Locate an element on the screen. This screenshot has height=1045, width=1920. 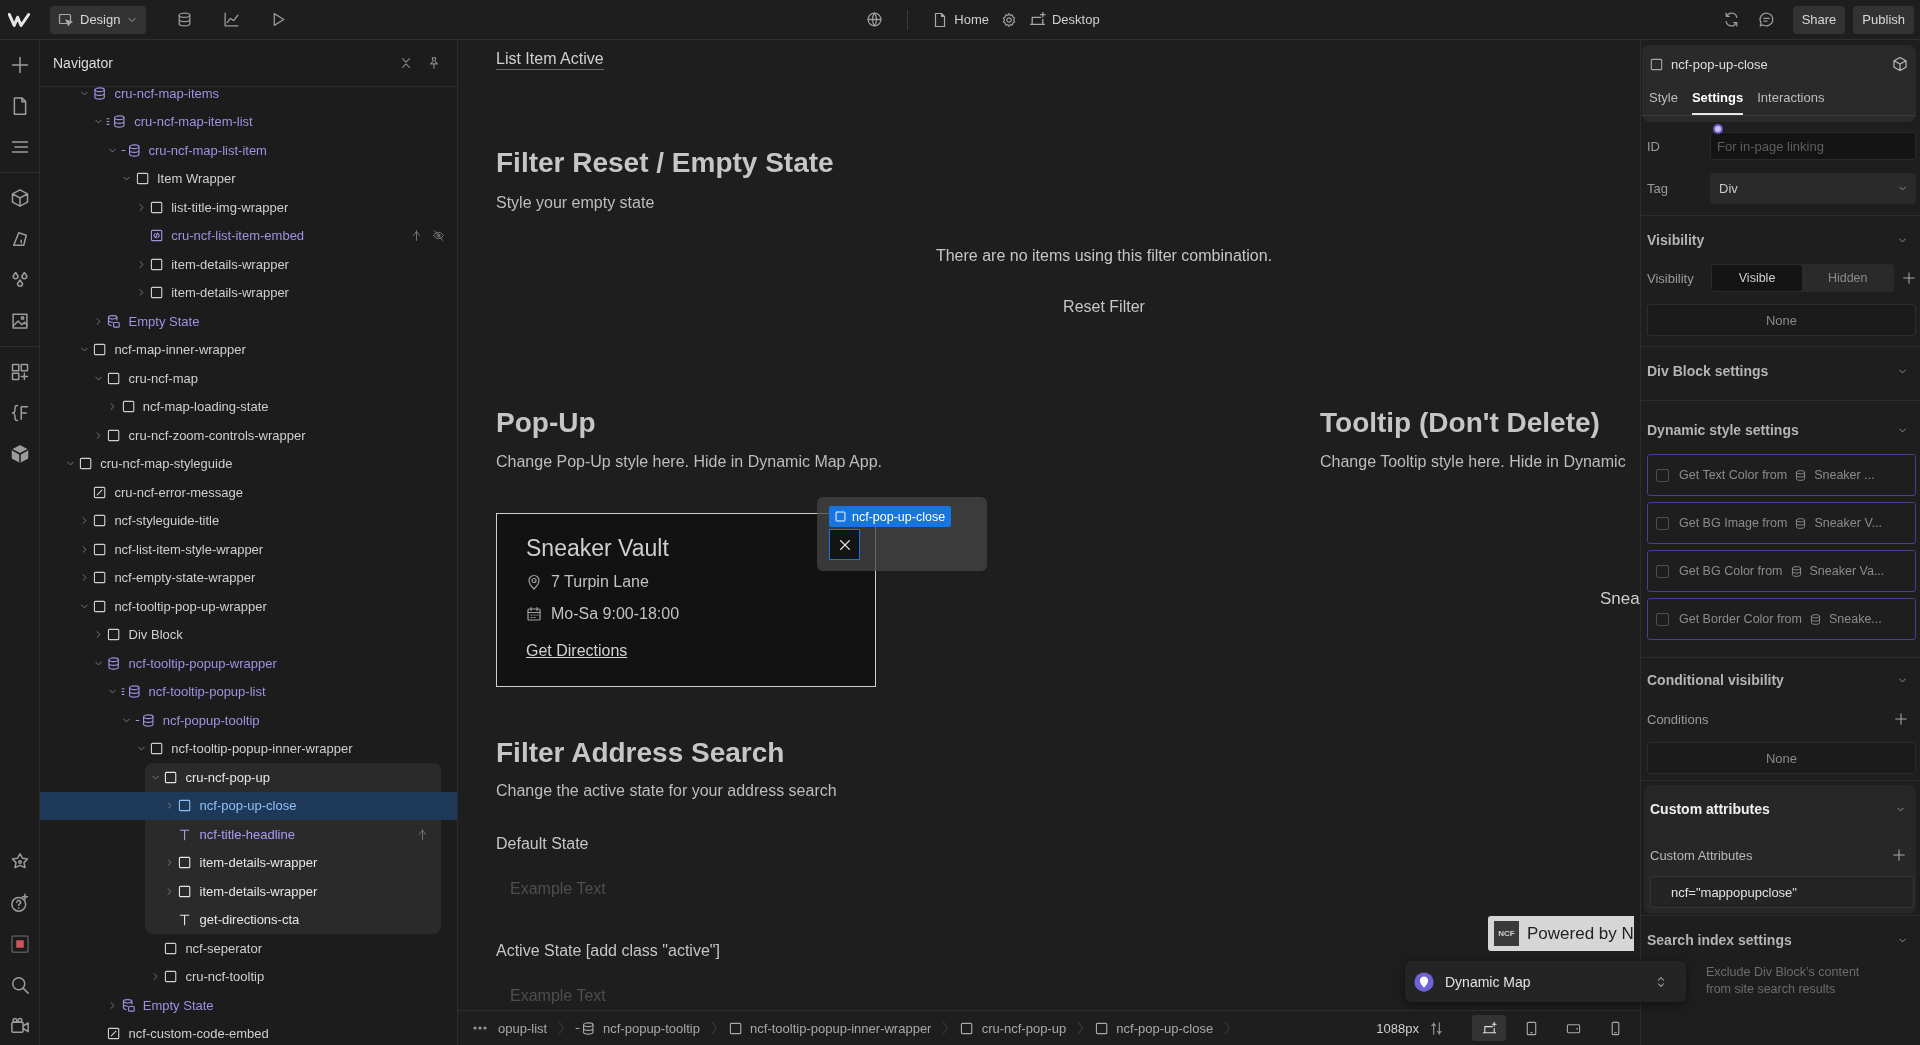
navigator-item: ncf-tooltip-popup-list is located at coordinates (248, 691).